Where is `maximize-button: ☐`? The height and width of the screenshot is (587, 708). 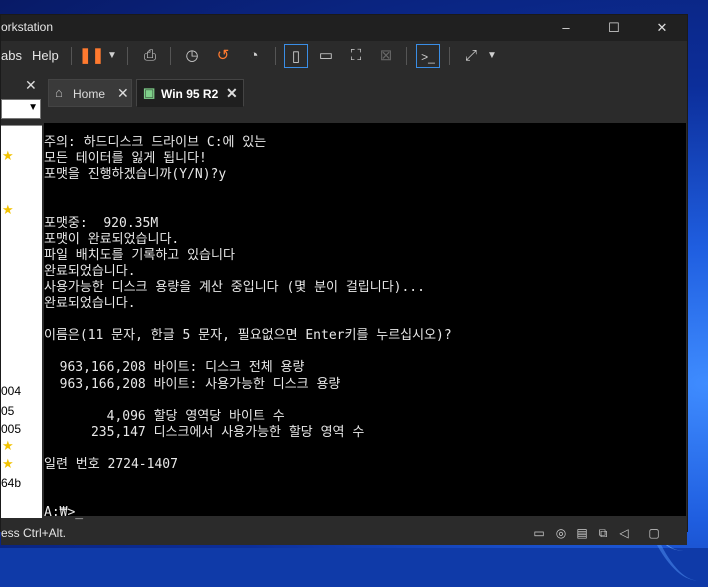
maximize-button: ☐ is located at coordinates (614, 28).